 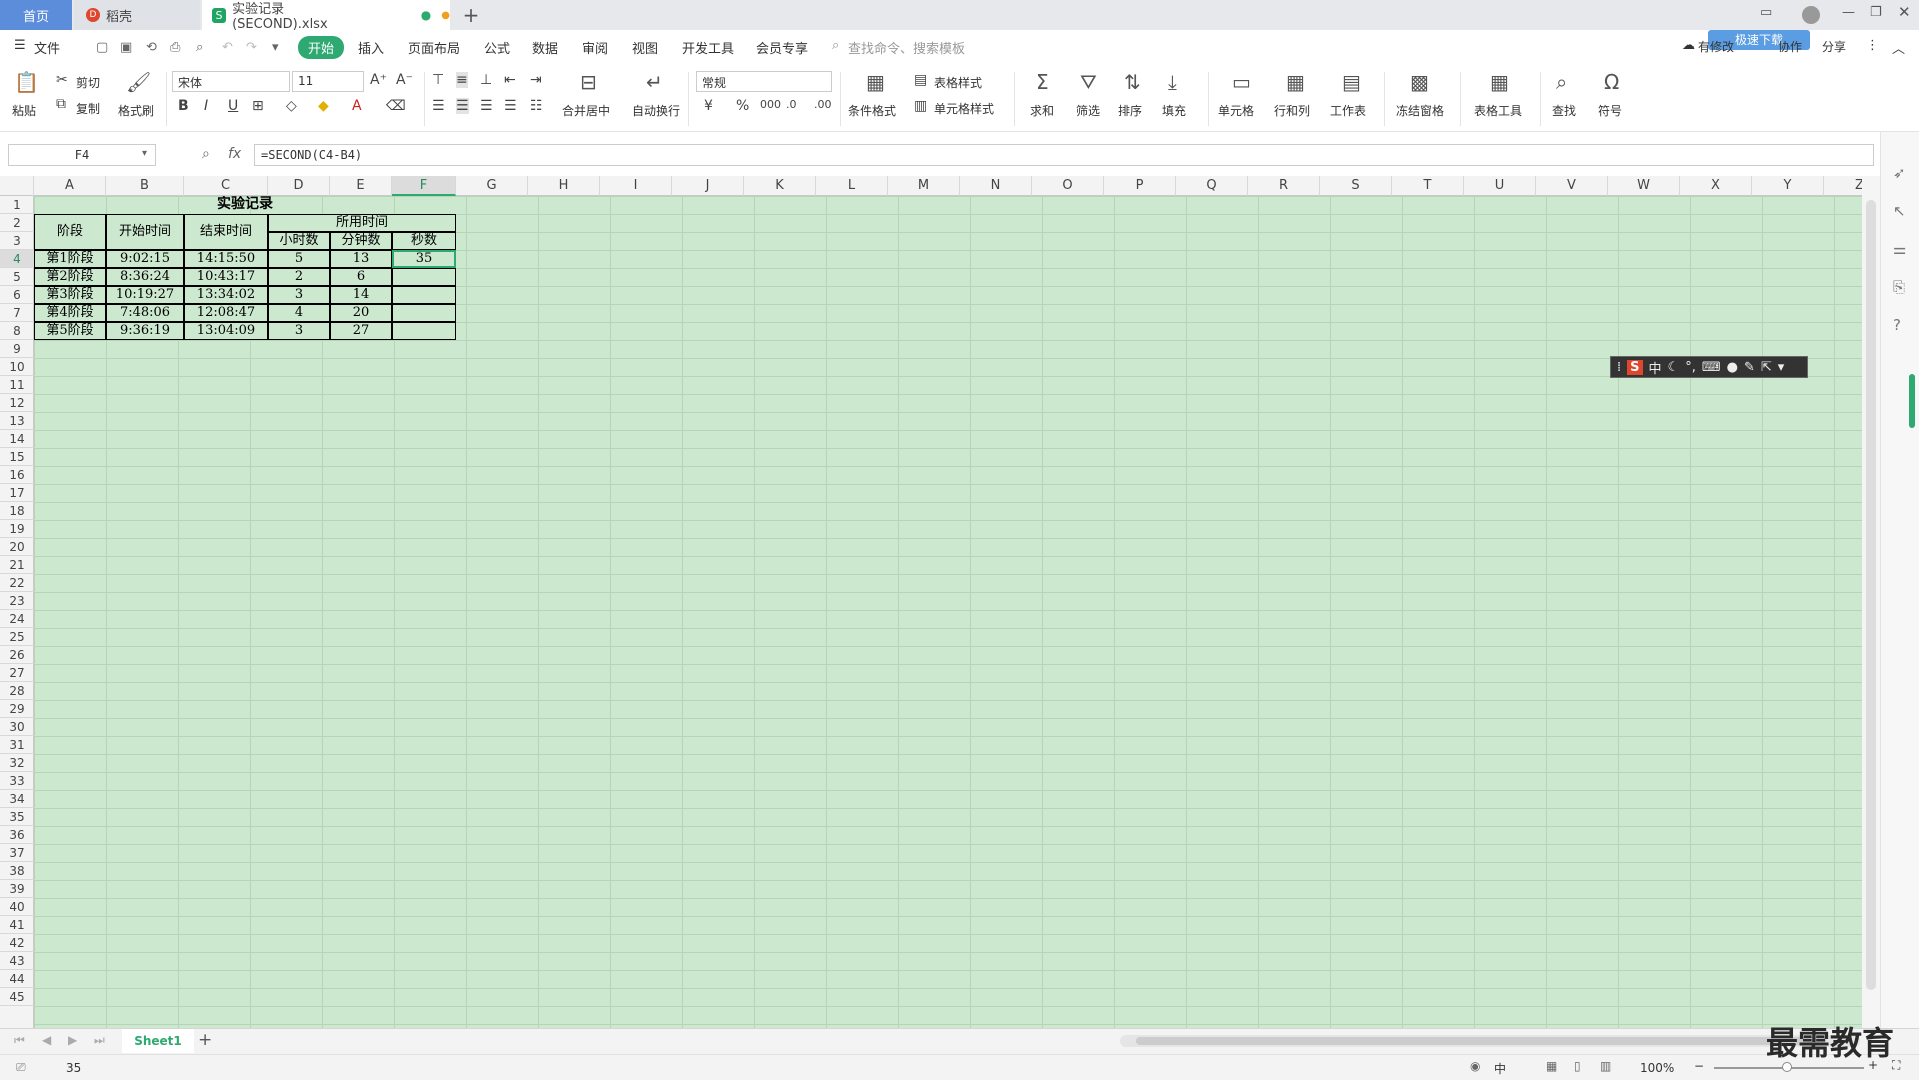 What do you see at coordinates (823, 104) in the screenshot?
I see `decrease-decimal-icon: .00` at bounding box center [823, 104].